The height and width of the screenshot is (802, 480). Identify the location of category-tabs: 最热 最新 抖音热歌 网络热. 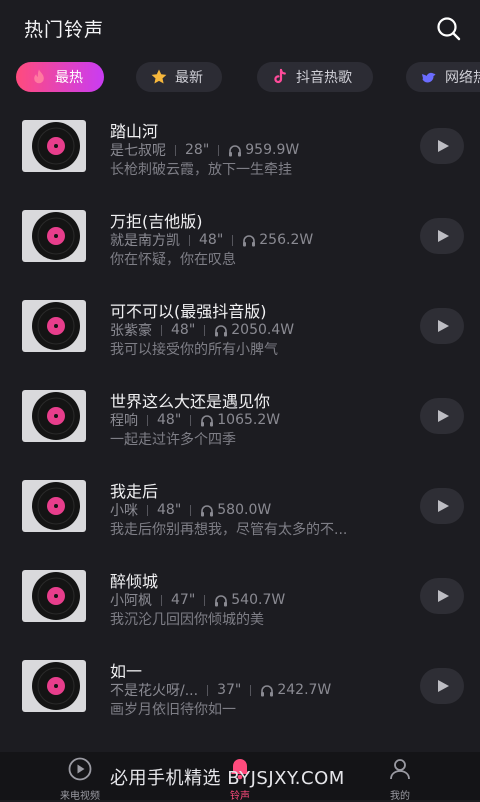
(240, 78).